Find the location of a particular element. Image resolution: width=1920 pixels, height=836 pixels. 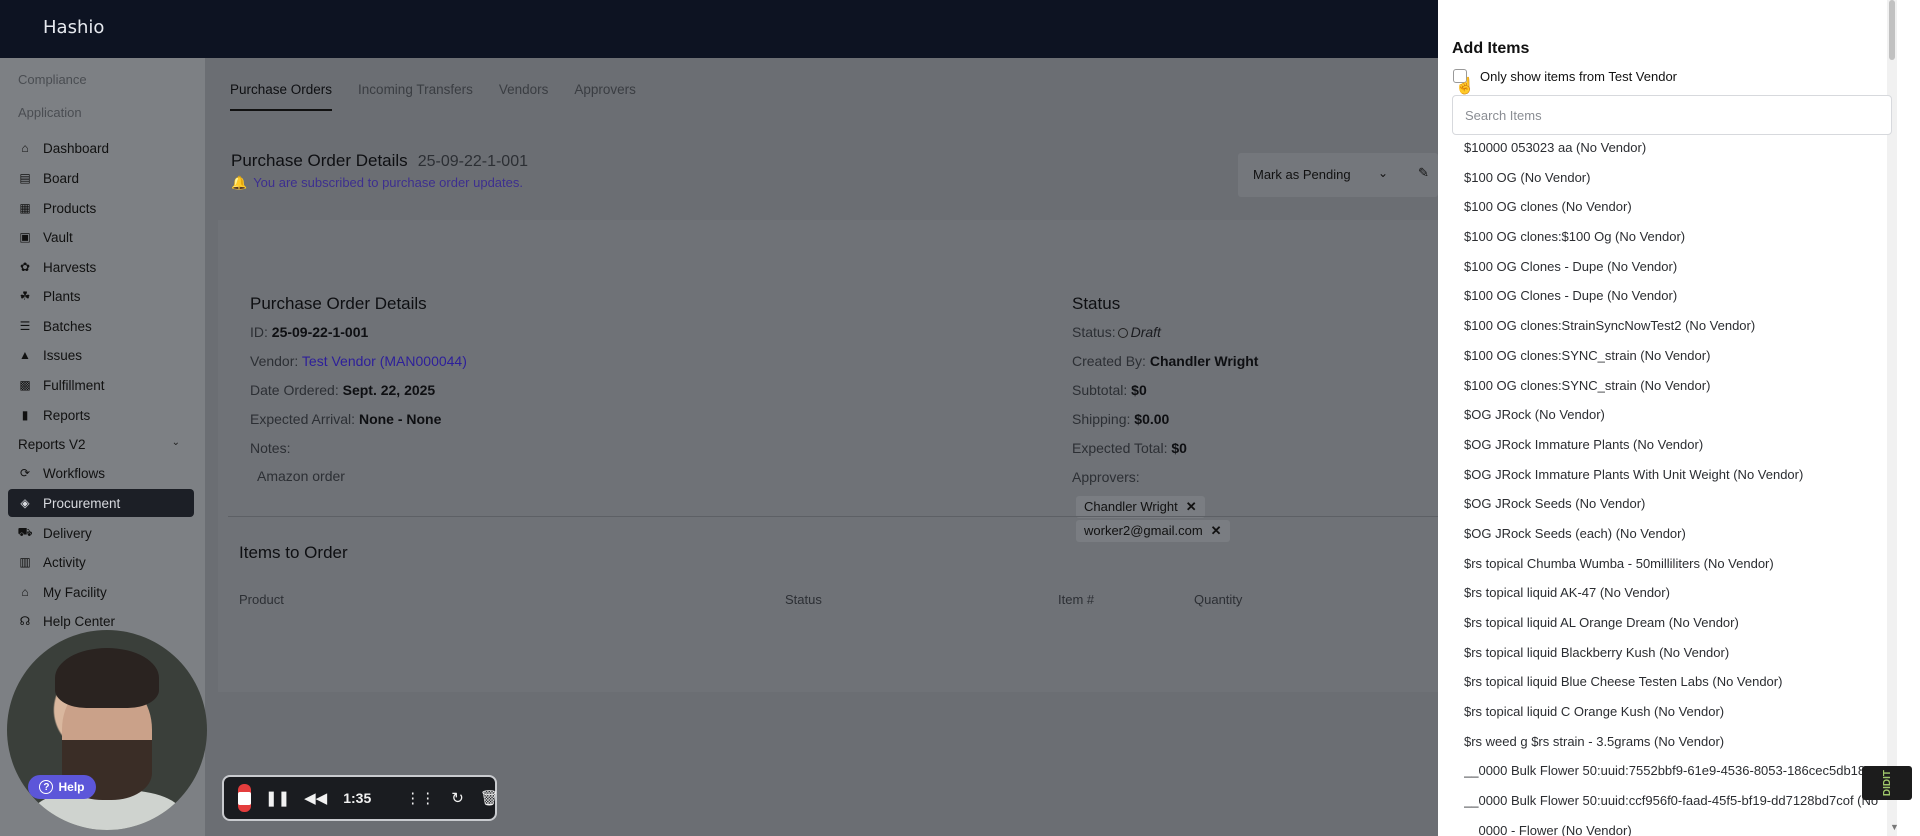

sidebar-item-label: Products is located at coordinates (70, 208).